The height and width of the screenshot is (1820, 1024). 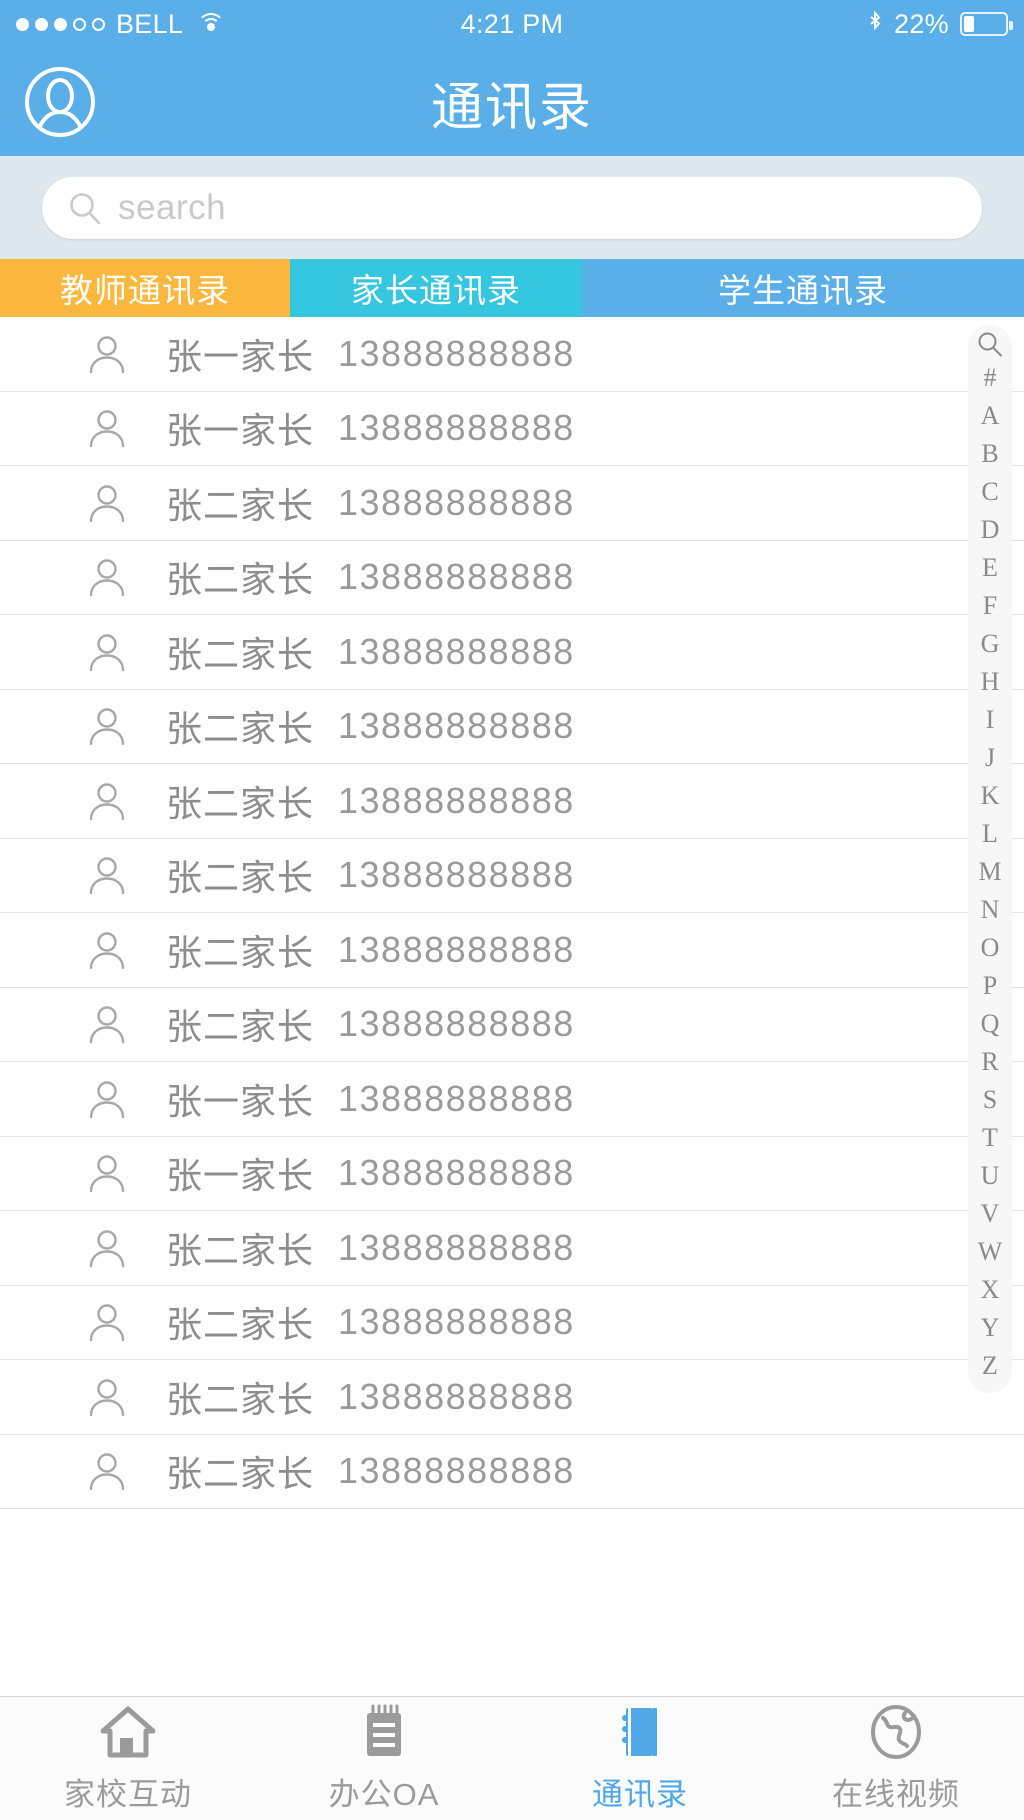 What do you see at coordinates (990, 1328) in the screenshot?
I see `alpha-index-letter: Y` at bounding box center [990, 1328].